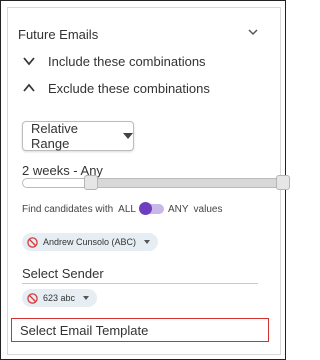 The image size is (320, 360). I want to click on all-any-toggle, so click(151, 208).